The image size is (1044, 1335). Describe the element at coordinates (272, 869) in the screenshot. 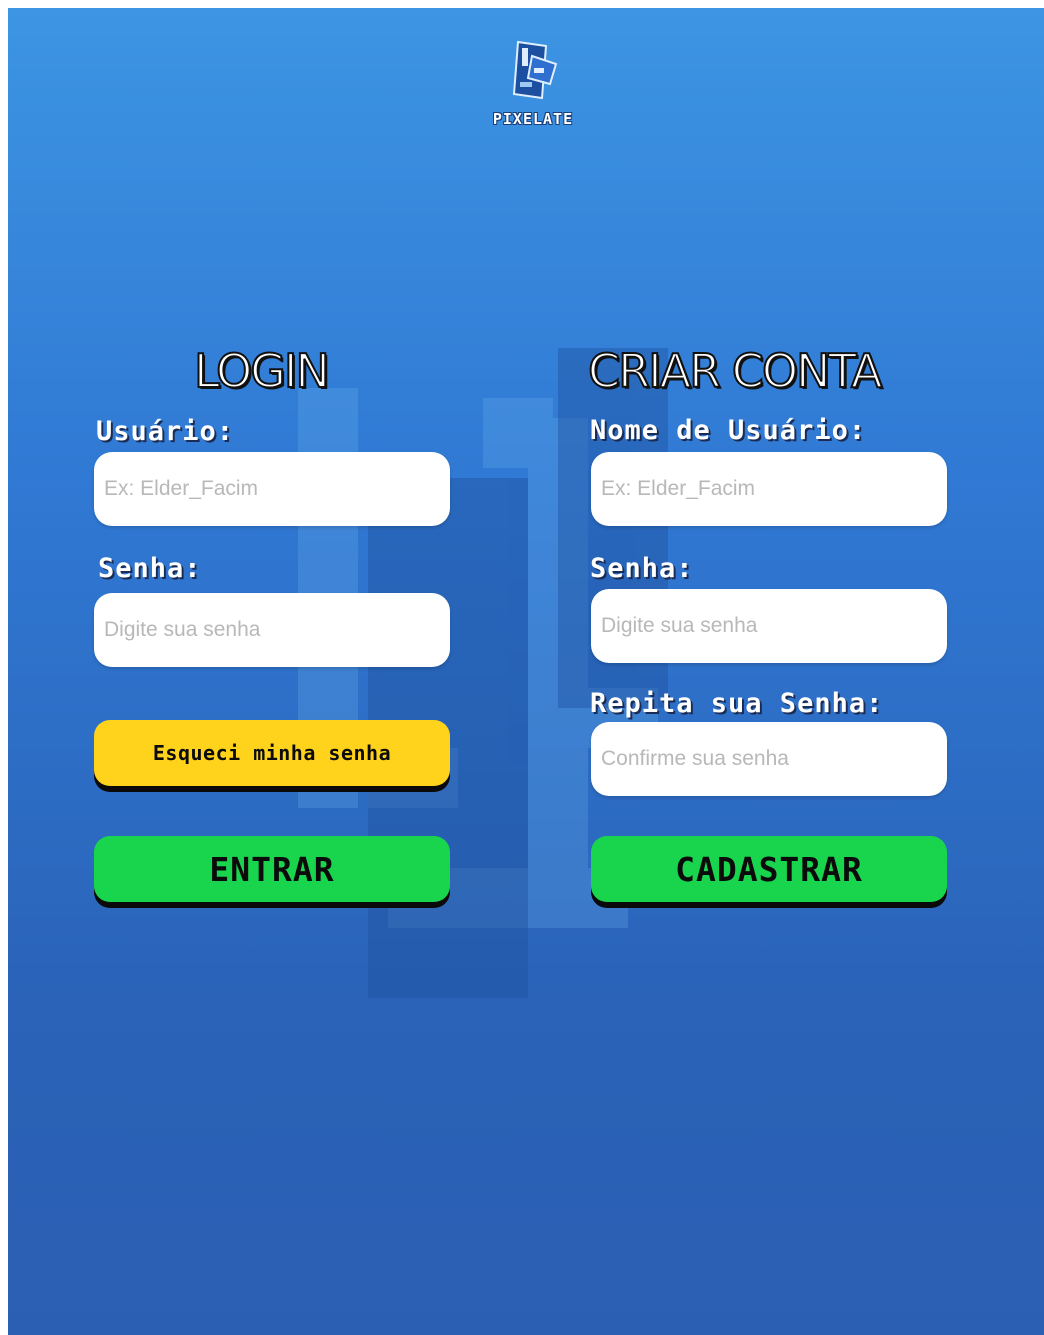

I see `login-submit-button: ENTRAR` at that location.